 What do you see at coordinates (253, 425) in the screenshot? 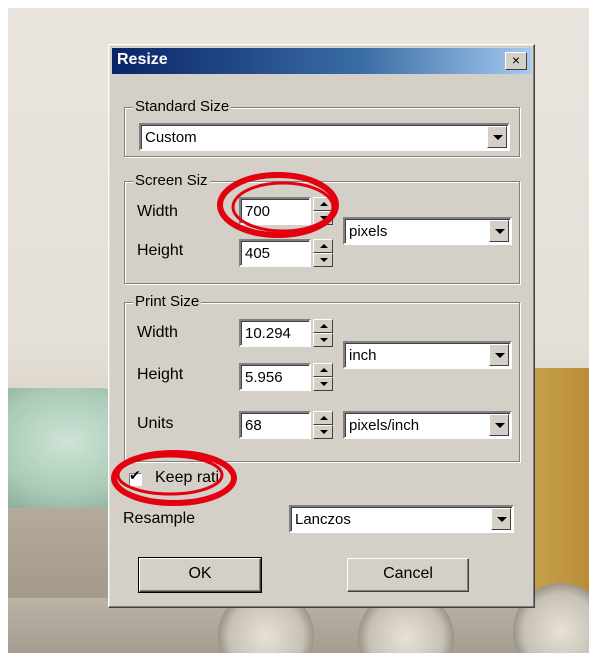
I see `units-value: 68` at bounding box center [253, 425].